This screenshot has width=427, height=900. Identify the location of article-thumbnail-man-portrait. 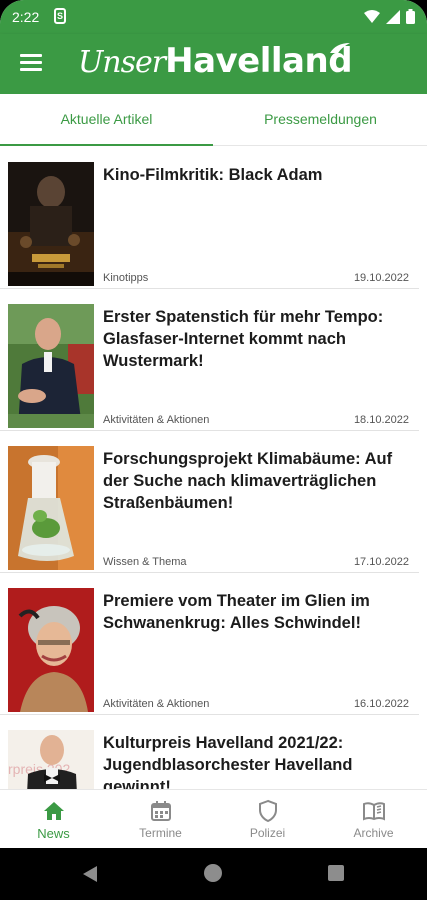
(51, 366).